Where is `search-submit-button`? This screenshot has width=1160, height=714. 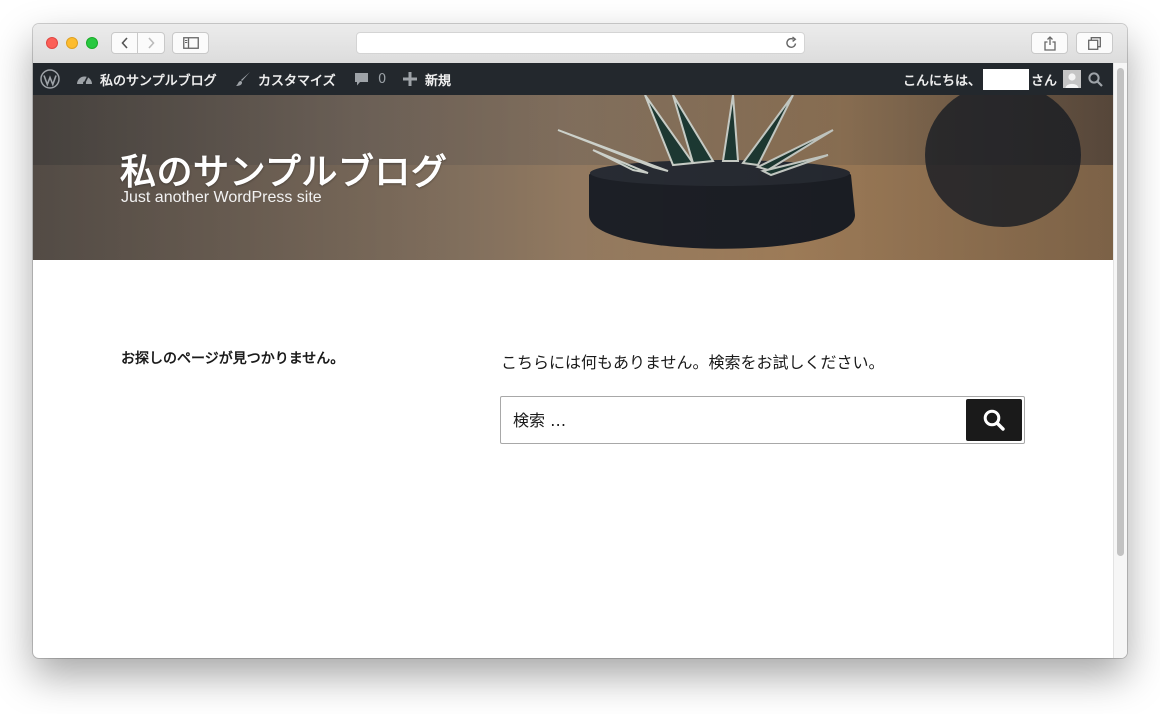
search-submit-button is located at coordinates (994, 420).